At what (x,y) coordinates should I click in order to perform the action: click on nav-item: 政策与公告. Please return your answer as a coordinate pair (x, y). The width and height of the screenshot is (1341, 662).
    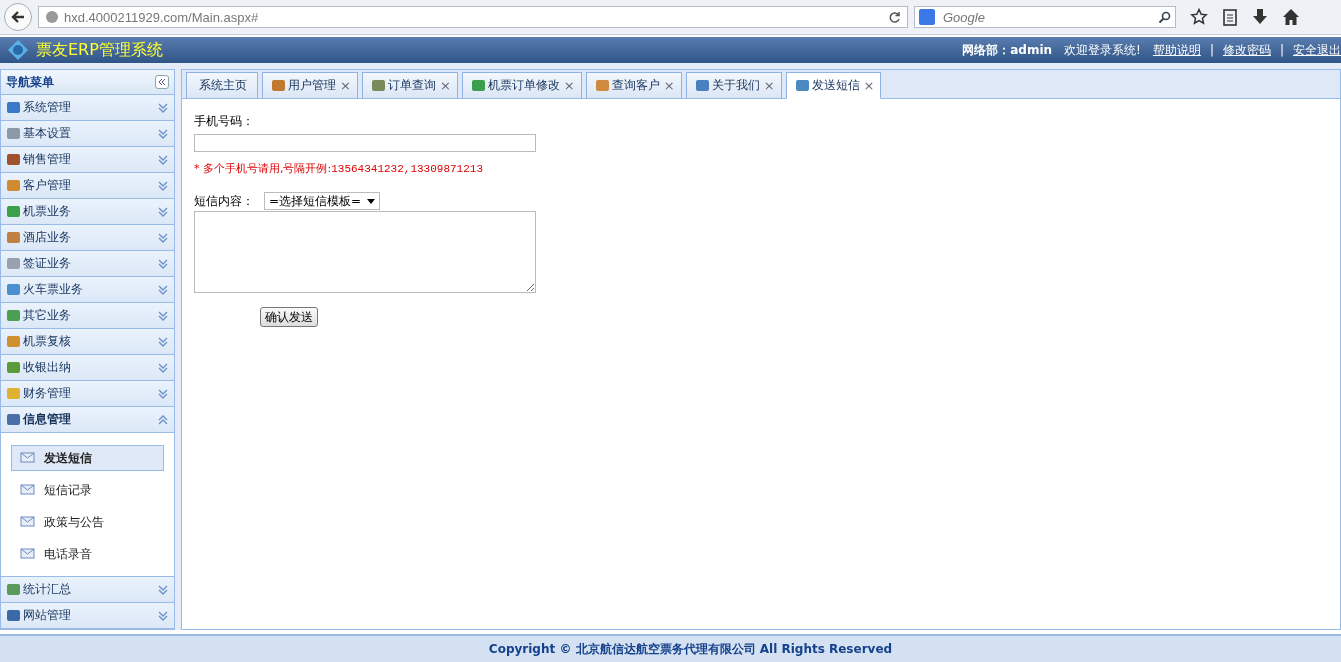
    Looking at the image, I should click on (87, 522).